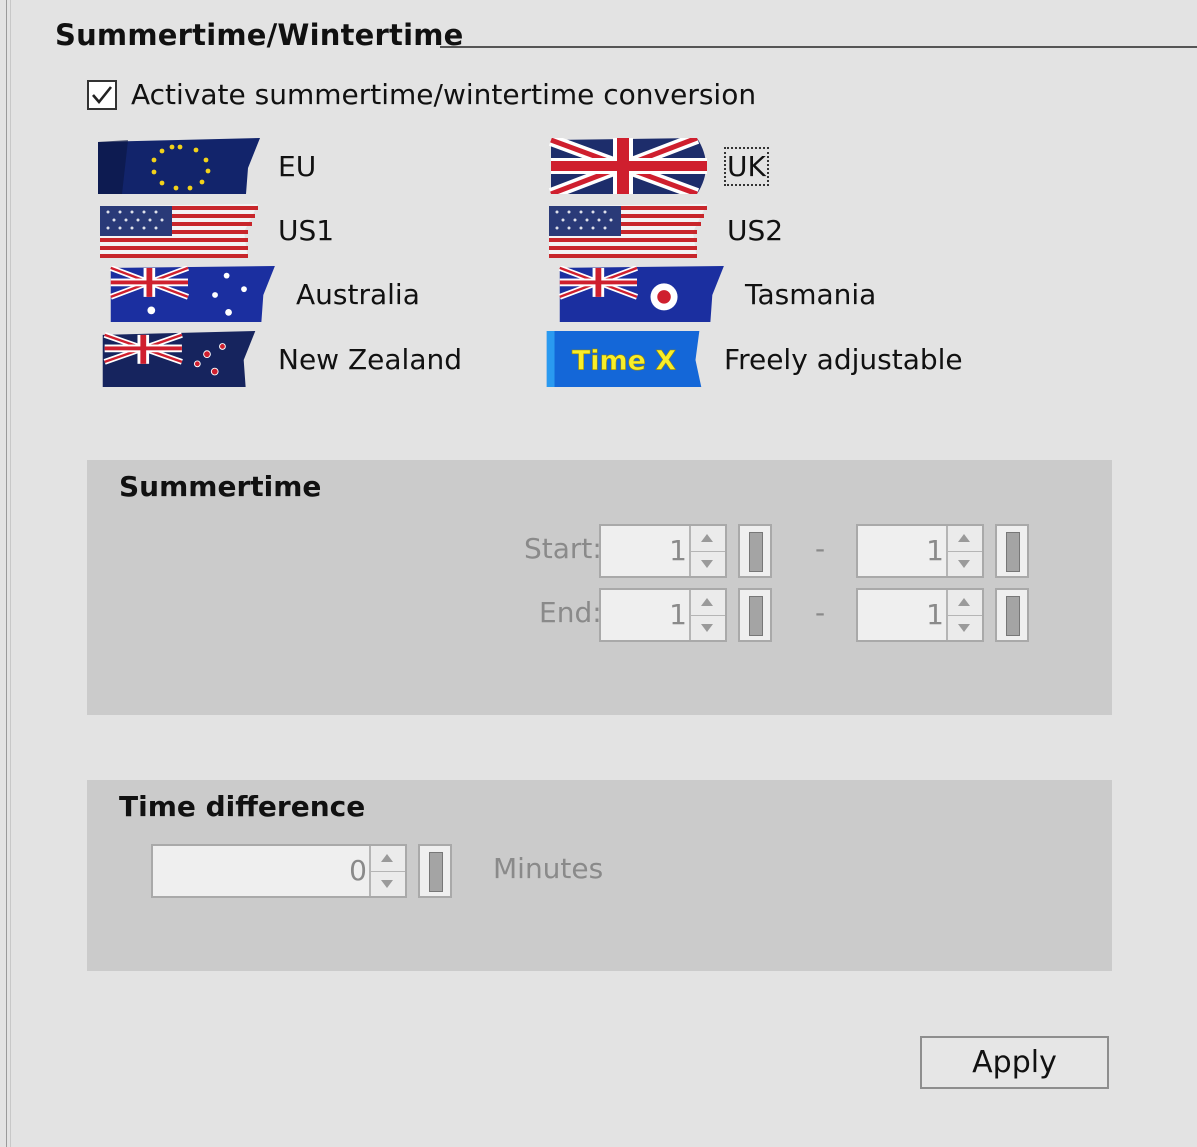 The width and height of the screenshot is (1197, 1147). What do you see at coordinates (746, 166) in the screenshot?
I see `region-label: UK` at bounding box center [746, 166].